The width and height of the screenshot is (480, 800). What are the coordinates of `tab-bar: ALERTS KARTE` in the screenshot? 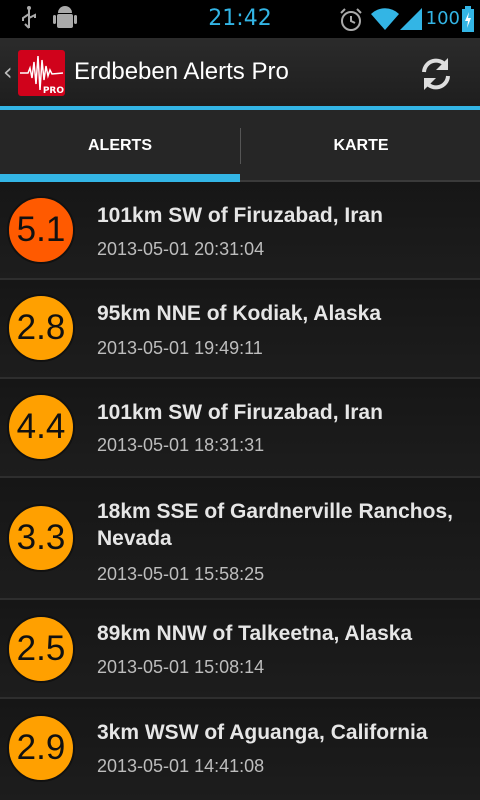 It's located at (240, 146).